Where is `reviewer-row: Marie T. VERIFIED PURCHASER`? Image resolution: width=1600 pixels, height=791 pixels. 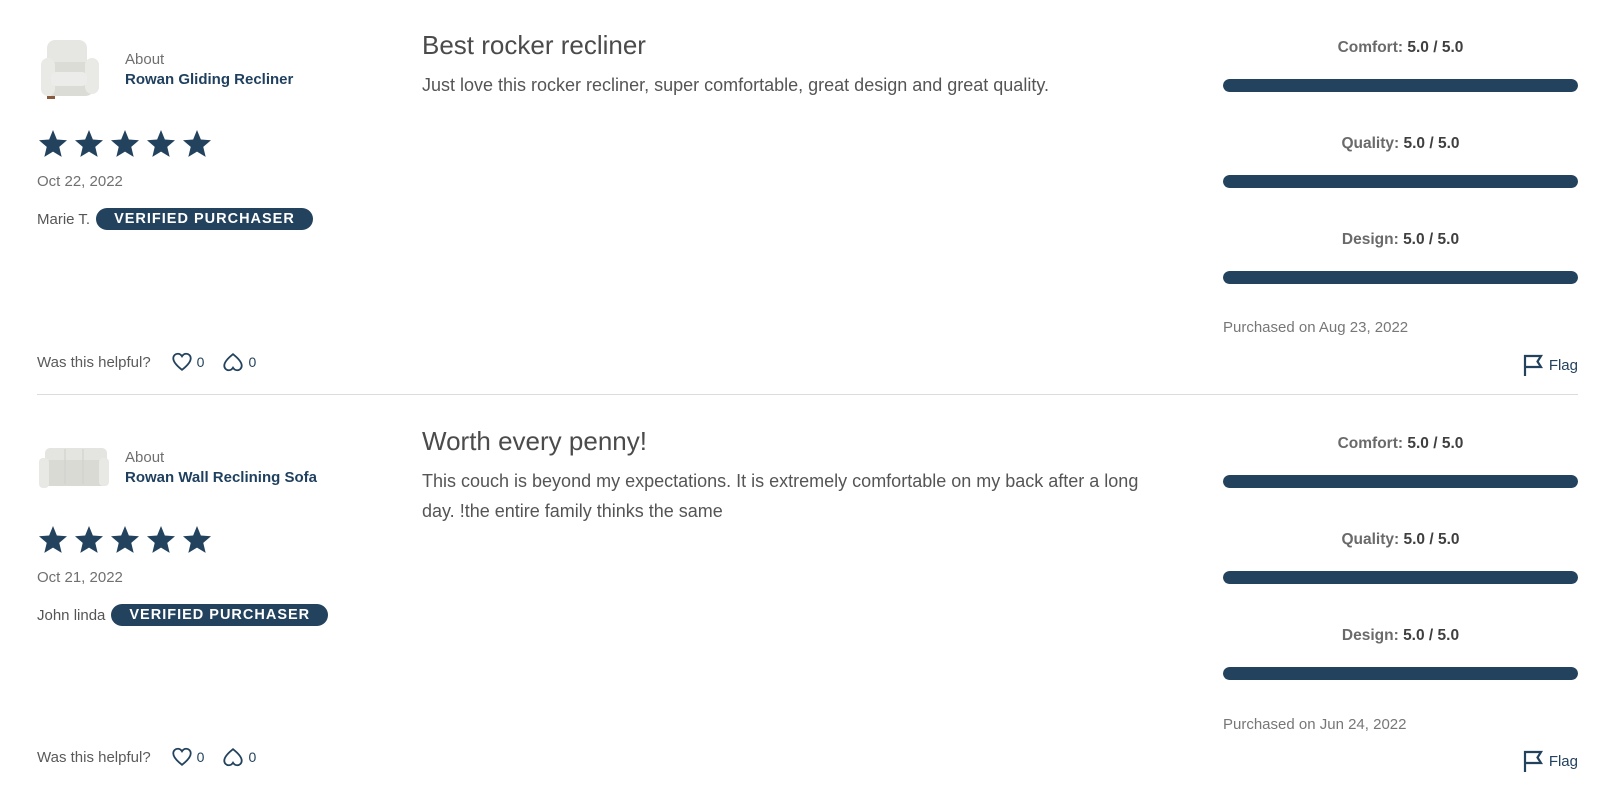 reviewer-row: Marie T. VERIFIED PURCHASER is located at coordinates (175, 219).